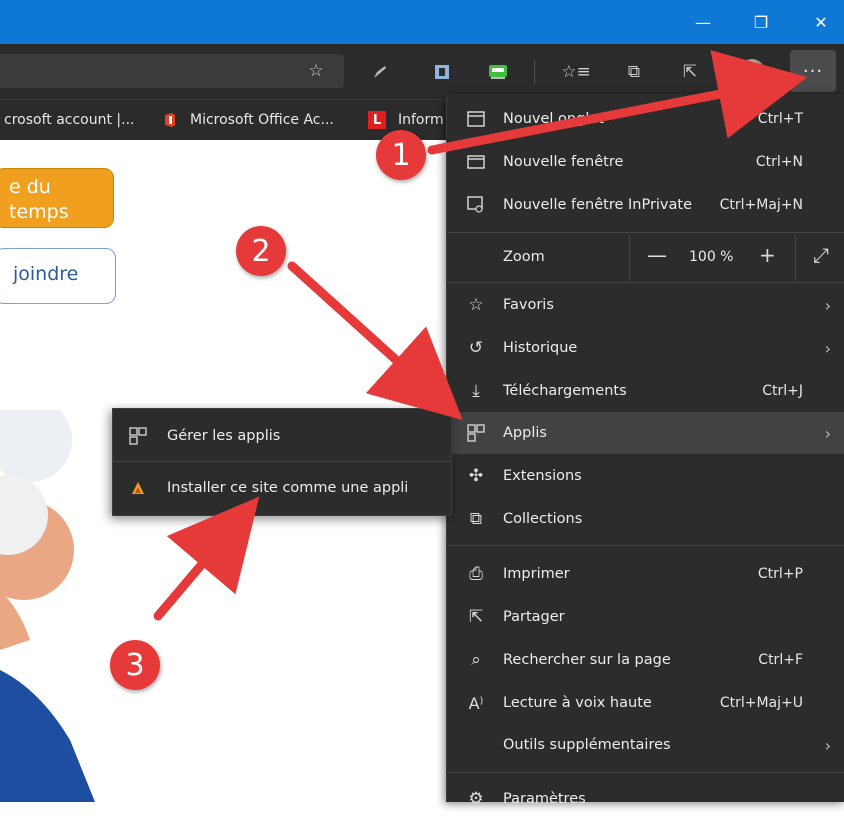 The image size is (844, 820). What do you see at coordinates (577, 703) in the screenshot?
I see `menu-item-label: Lecture à voix haute` at bounding box center [577, 703].